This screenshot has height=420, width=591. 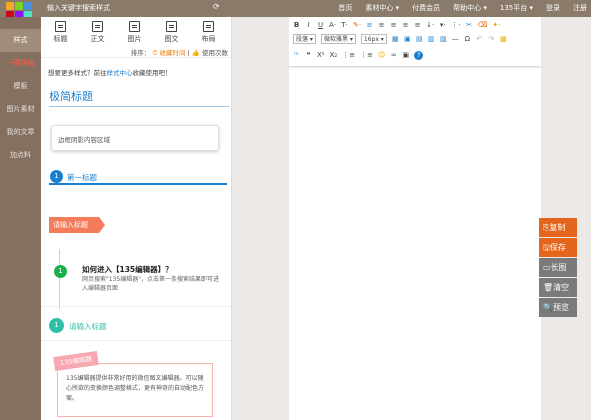 What do you see at coordinates (20, 40) in the screenshot?
I see `rail-item-styles: 样式` at bounding box center [20, 40].